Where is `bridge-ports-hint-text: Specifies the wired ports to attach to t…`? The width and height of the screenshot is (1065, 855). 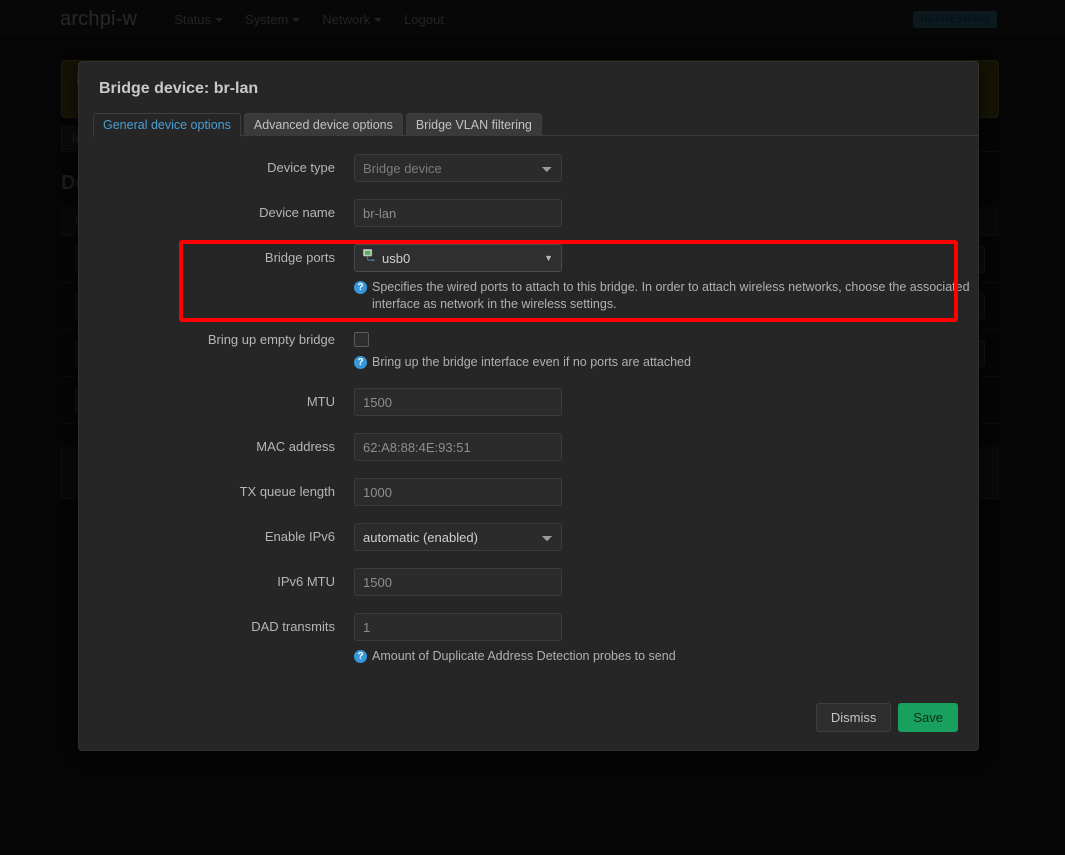
bridge-ports-hint-text: Specifies the wired ports to attach to t… is located at coordinates (671, 295).